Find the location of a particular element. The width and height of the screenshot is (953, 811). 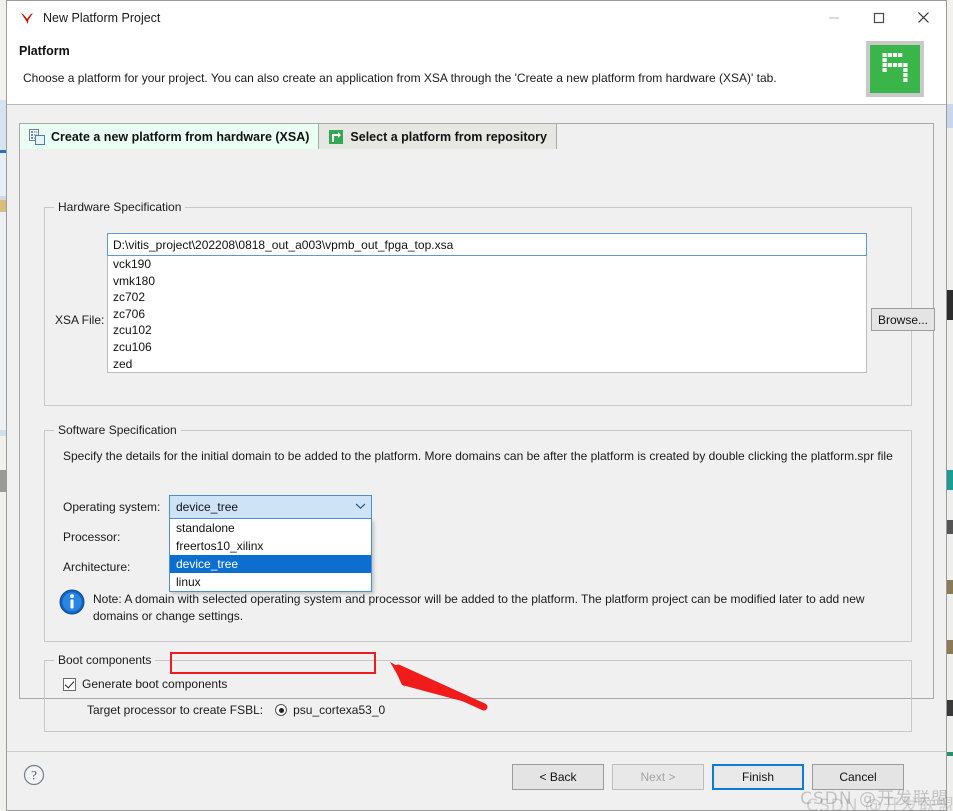

help-question-icon: ? is located at coordinates (34, 775).